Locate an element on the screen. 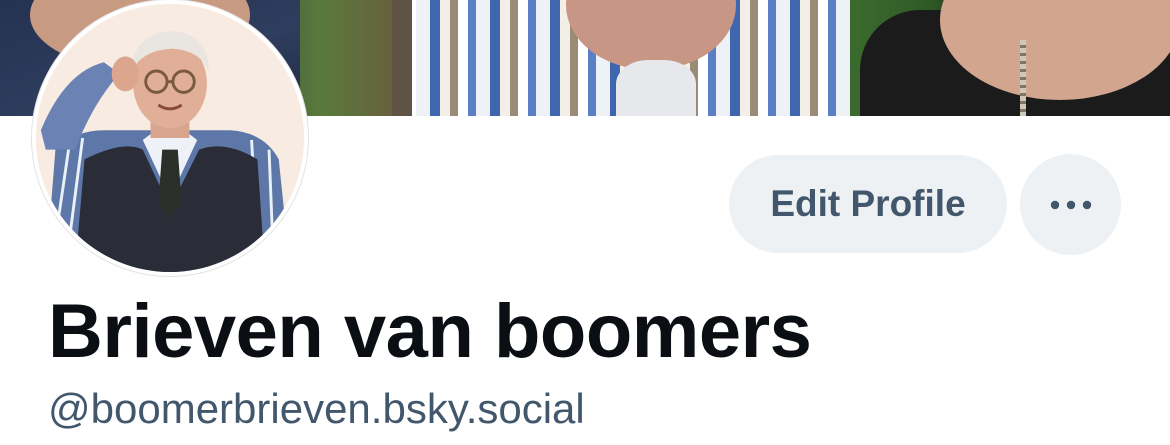 Image resolution: width=1170 pixels, height=445 pixels. display-name: Brieven van boomers is located at coordinates (430, 331).